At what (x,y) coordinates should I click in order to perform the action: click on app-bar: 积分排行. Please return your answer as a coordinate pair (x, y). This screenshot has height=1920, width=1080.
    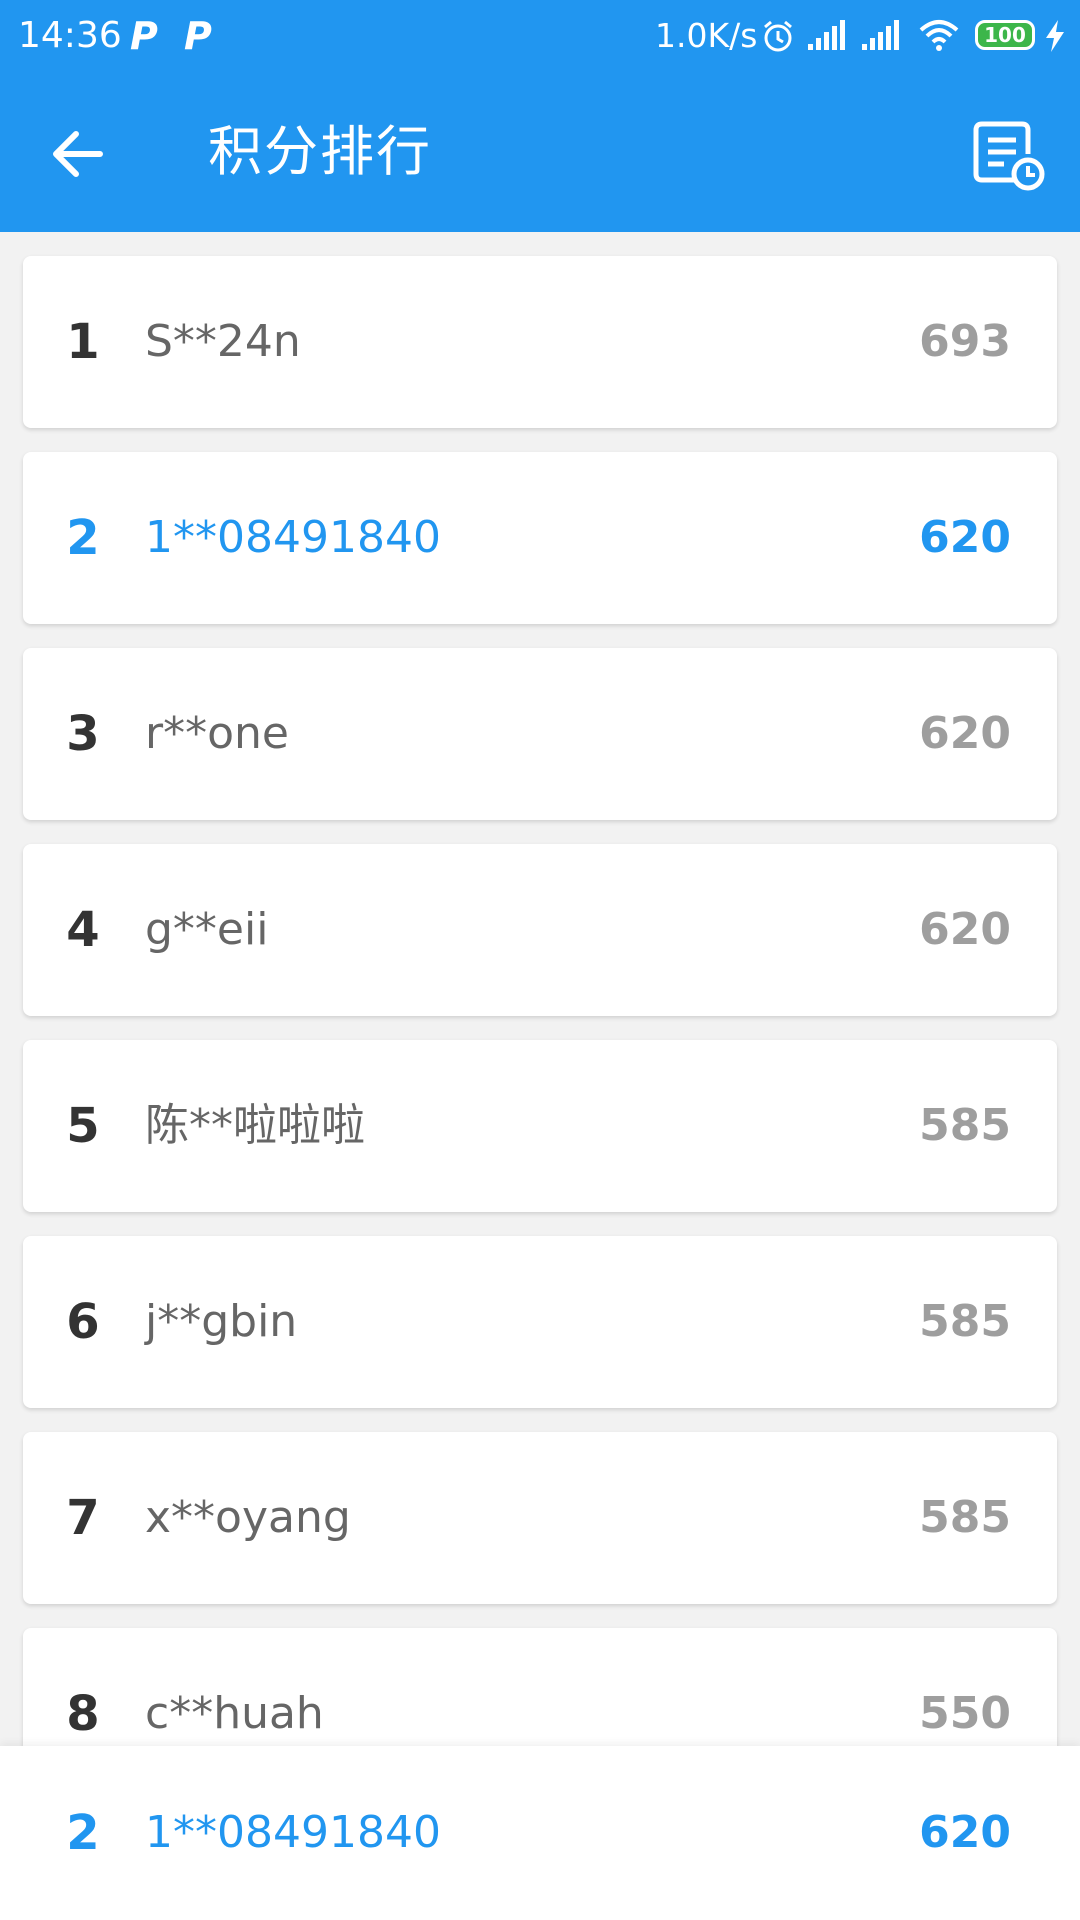
    Looking at the image, I should click on (540, 152).